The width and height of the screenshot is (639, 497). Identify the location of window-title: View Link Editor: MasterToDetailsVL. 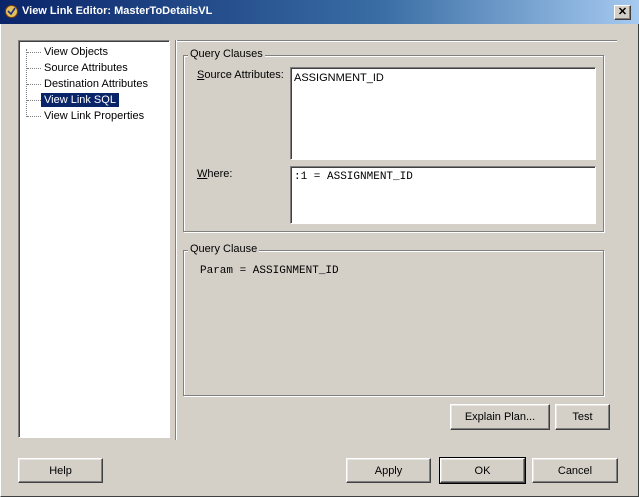
(117, 11).